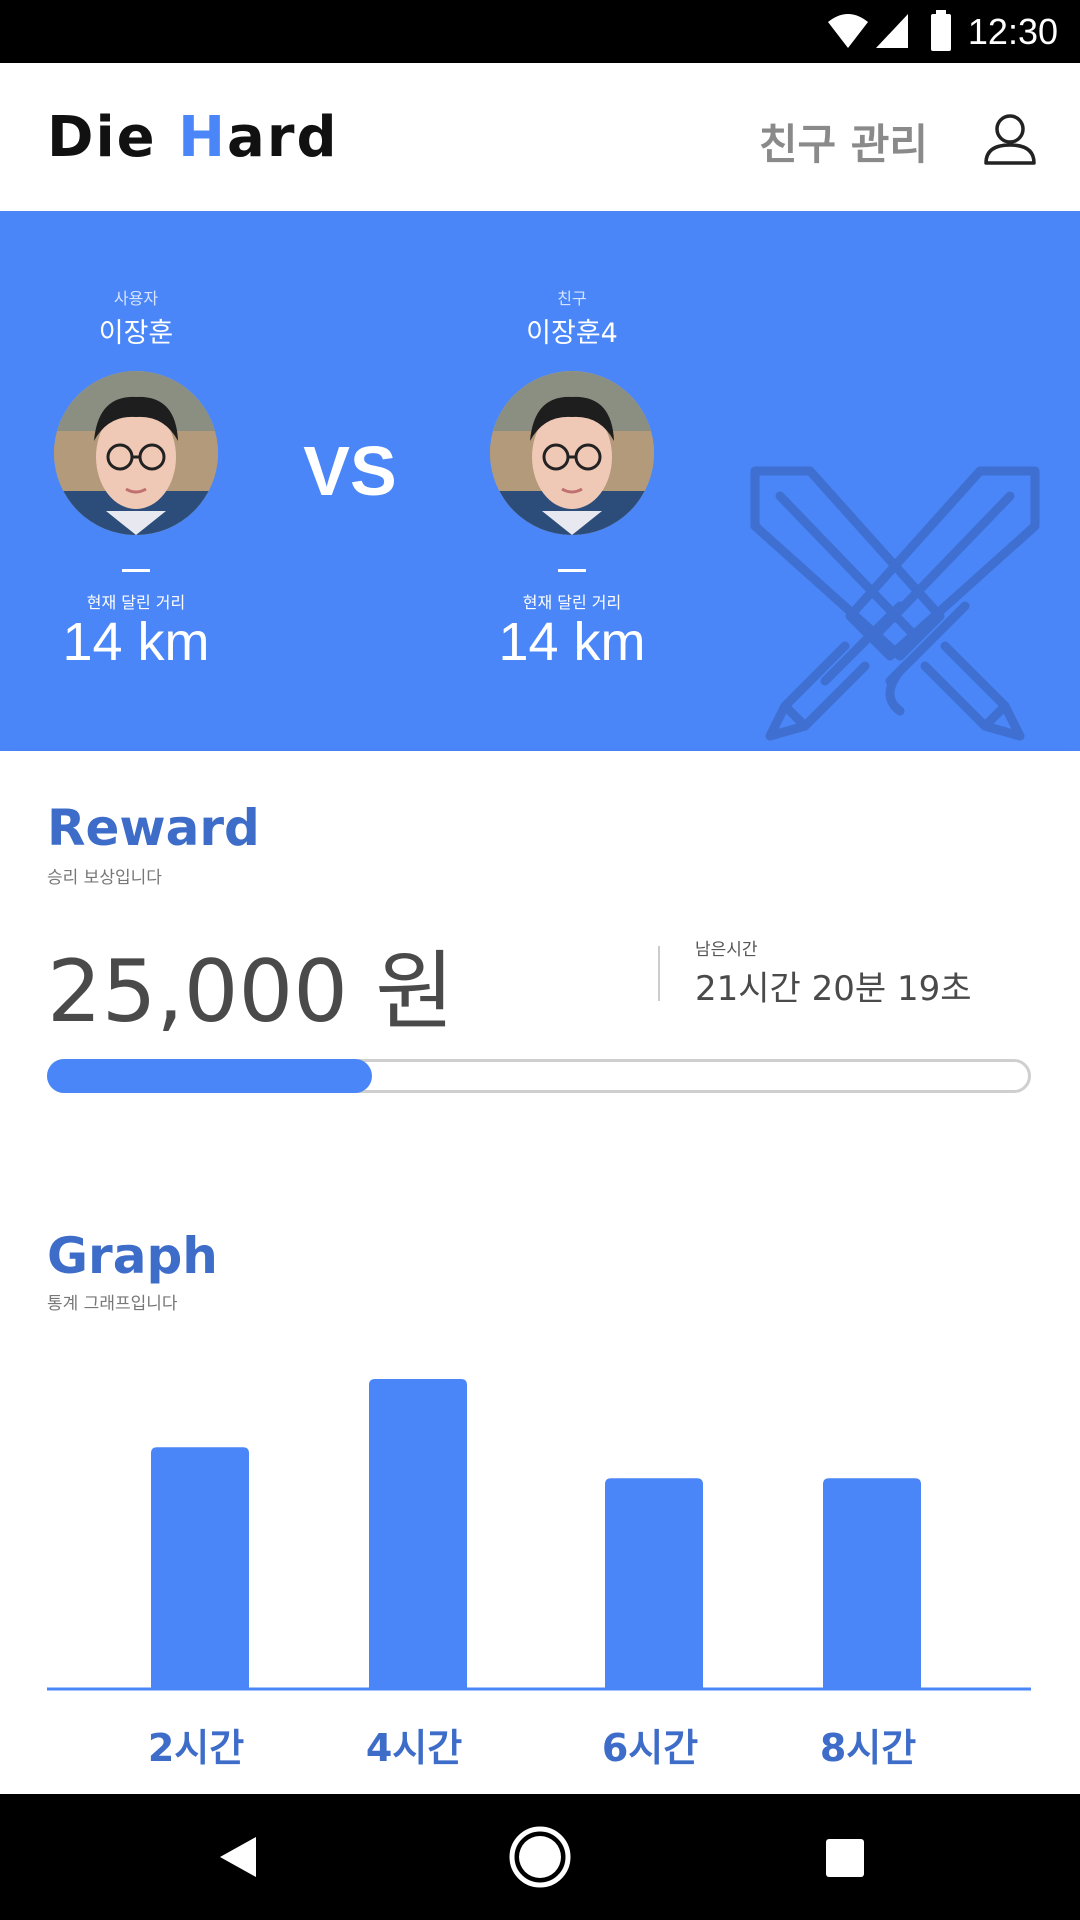 The height and width of the screenshot is (1920, 1080). What do you see at coordinates (572, 333) in the screenshot?
I see `friend-name: 이장훈4` at bounding box center [572, 333].